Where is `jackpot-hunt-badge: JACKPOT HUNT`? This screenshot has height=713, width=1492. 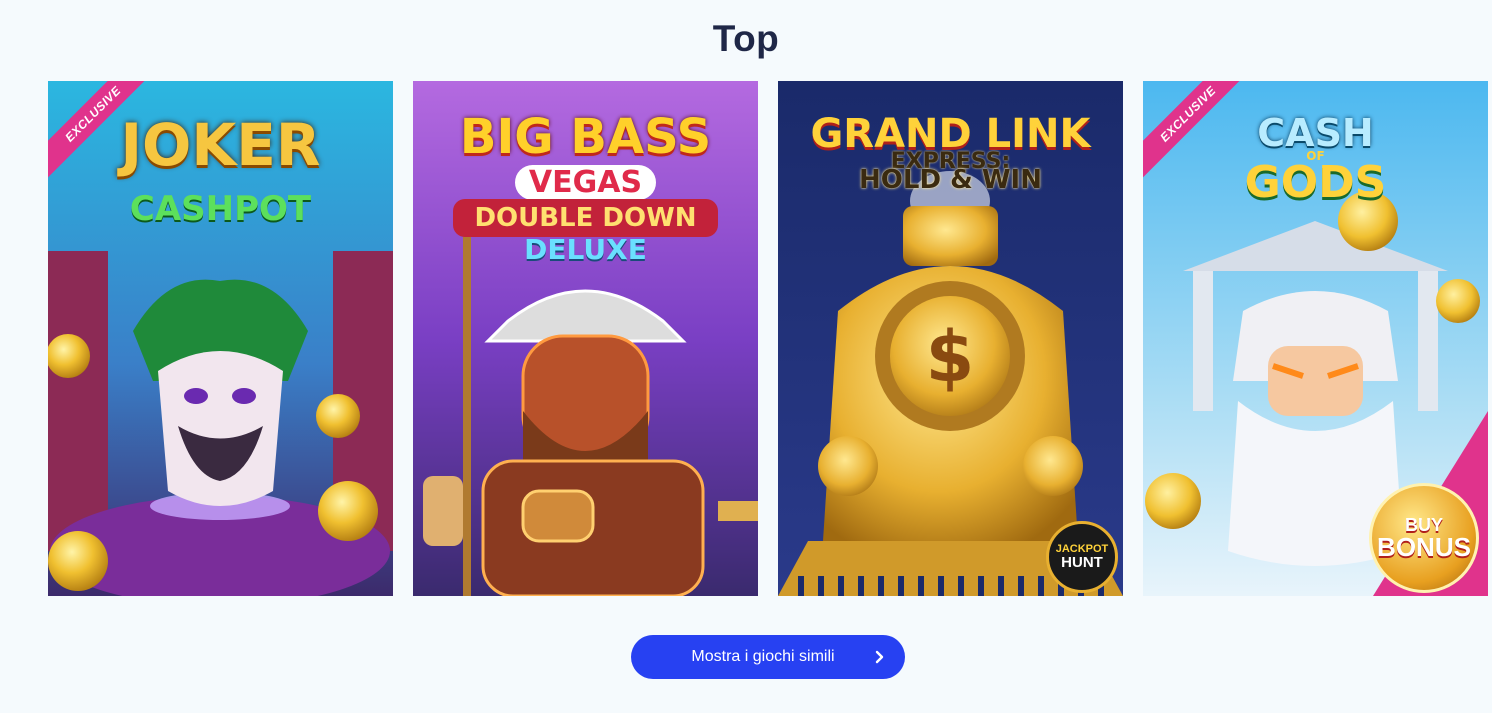 jackpot-hunt-badge: JACKPOT HUNT is located at coordinates (1082, 557).